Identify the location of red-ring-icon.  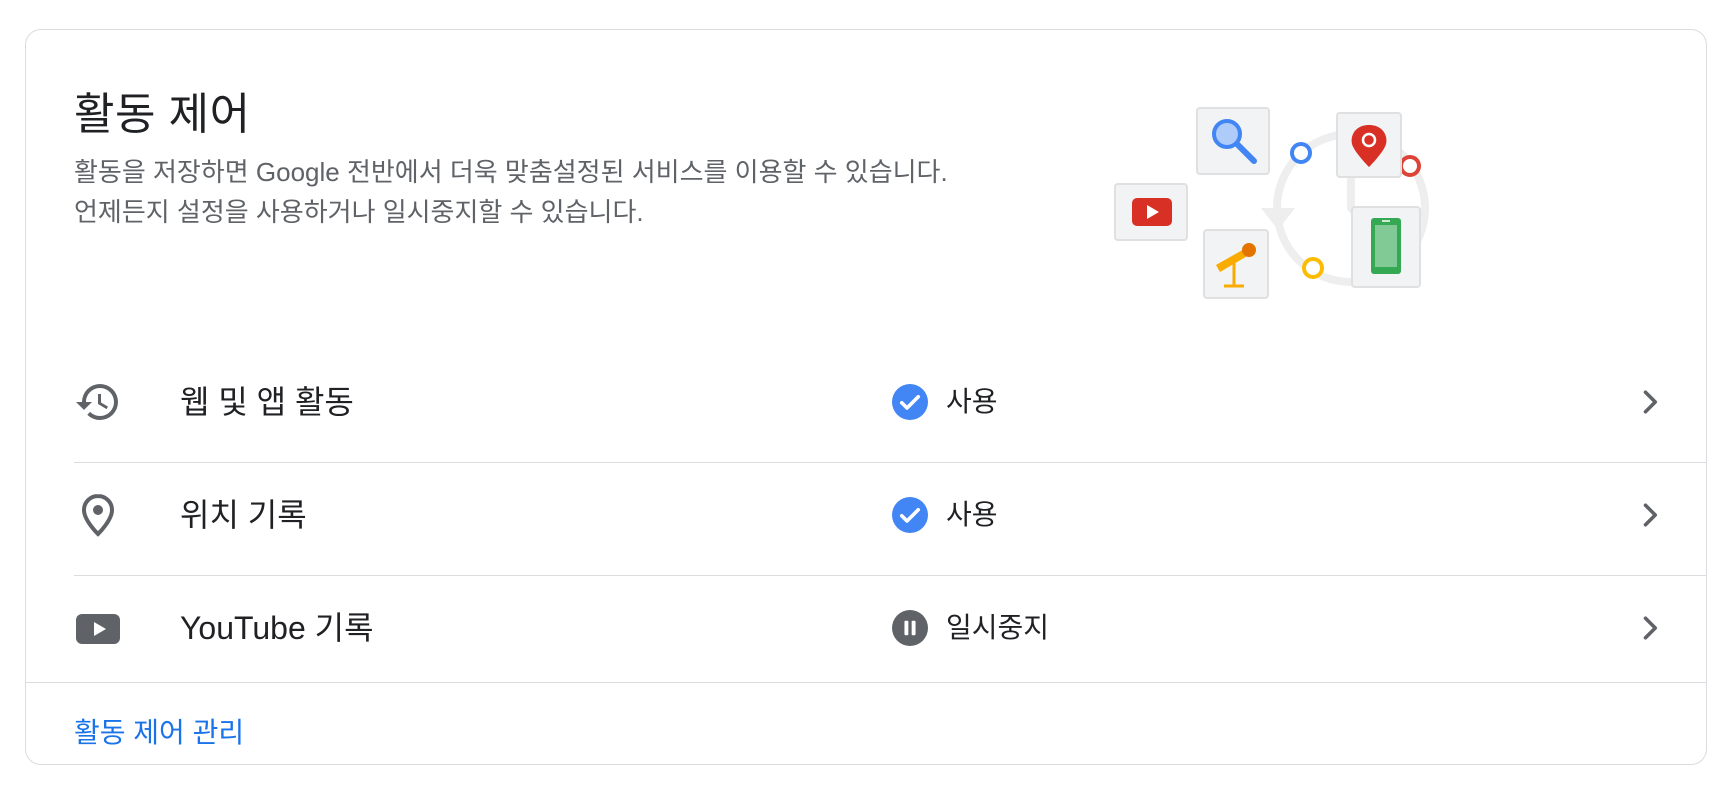
(1410, 166).